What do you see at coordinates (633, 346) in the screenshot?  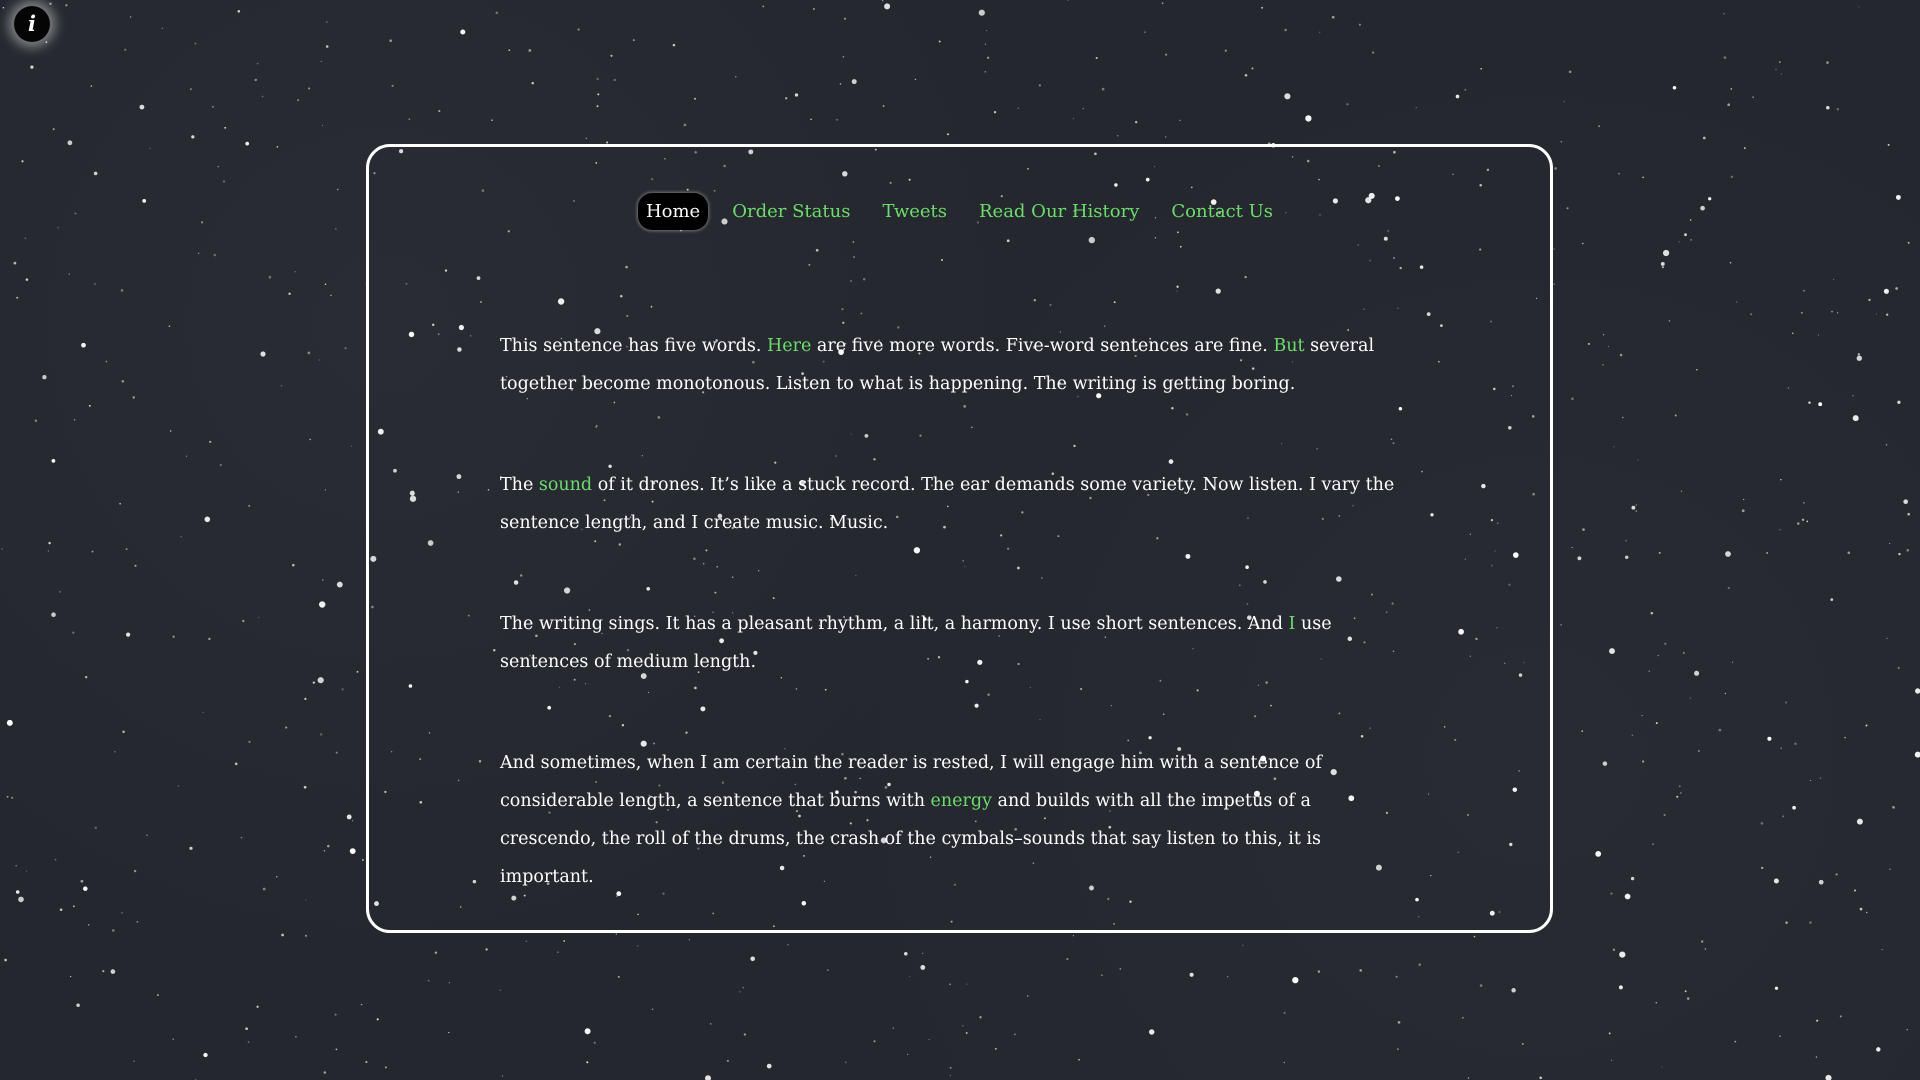 I see `paragraph-text: This sentence has five words.` at bounding box center [633, 346].